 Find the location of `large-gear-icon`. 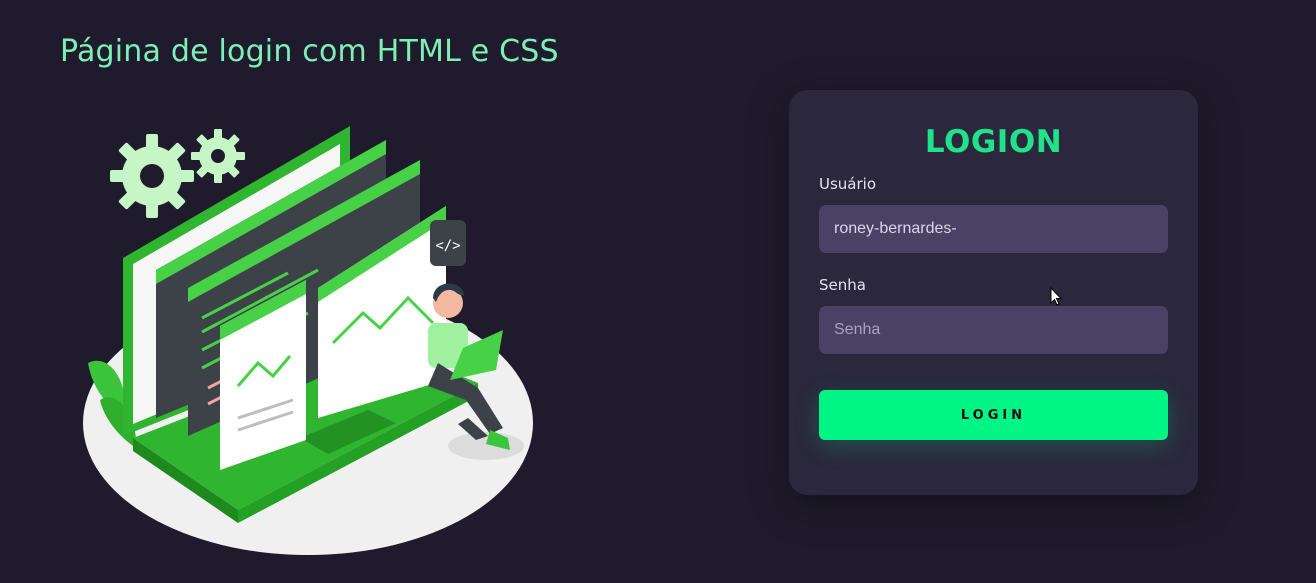

large-gear-icon is located at coordinates (152, 176).